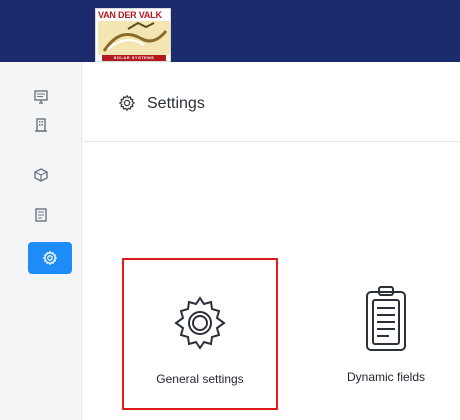 This screenshot has height=420, width=460. Describe the element at coordinates (230, 31) in the screenshot. I see `top-bar: VAN DER VALK SOLAR SYSTEMS` at that location.